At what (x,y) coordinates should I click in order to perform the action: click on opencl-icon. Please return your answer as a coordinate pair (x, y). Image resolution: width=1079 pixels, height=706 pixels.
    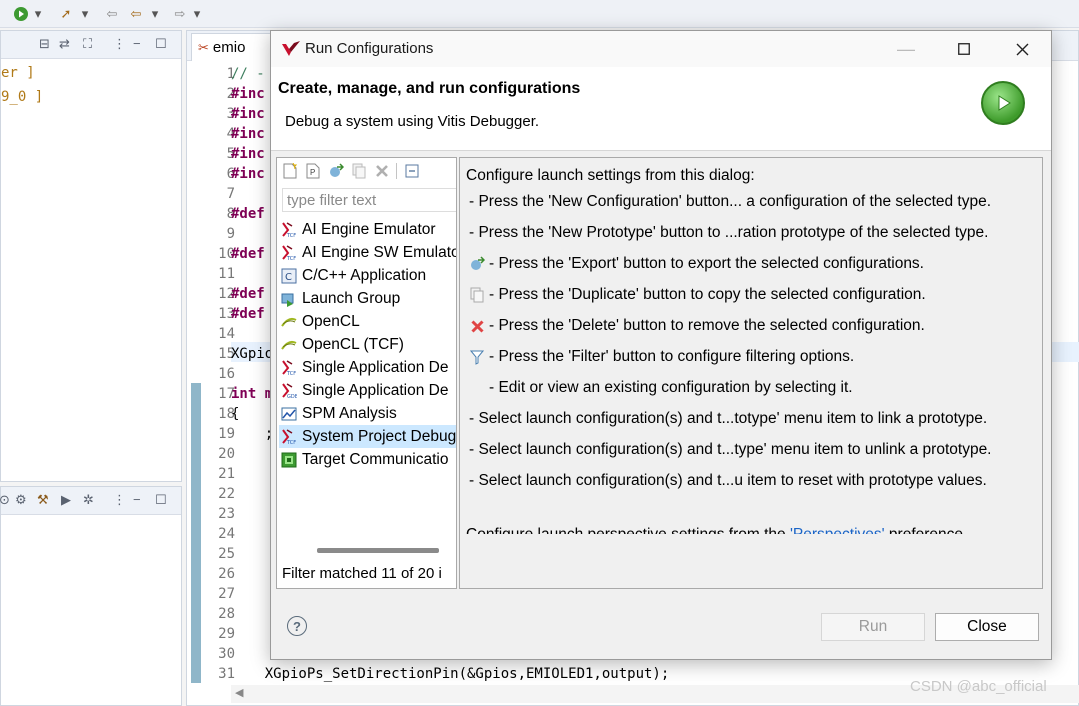
    Looking at the image, I should click on (289, 345).